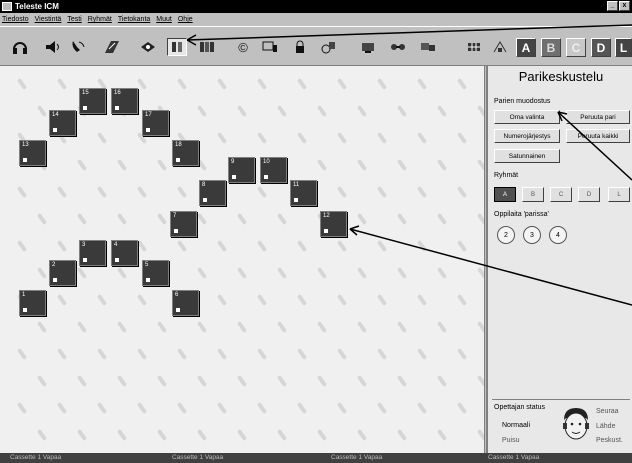 The image size is (632, 463). What do you see at coordinates (52, 47) in the screenshot?
I see `speaker-icon` at bounding box center [52, 47].